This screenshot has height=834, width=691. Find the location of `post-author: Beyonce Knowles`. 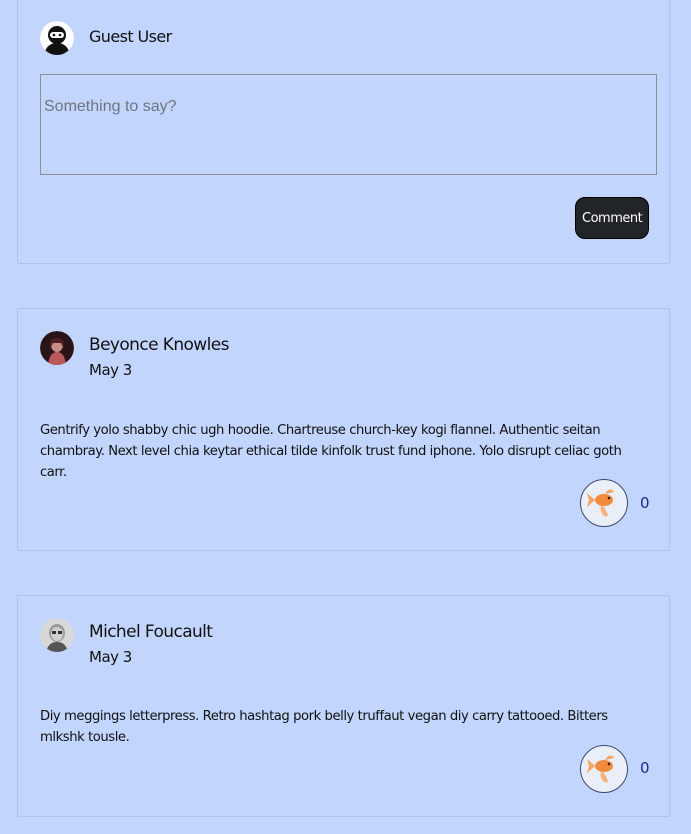

post-author: Beyonce Knowles is located at coordinates (159, 345).